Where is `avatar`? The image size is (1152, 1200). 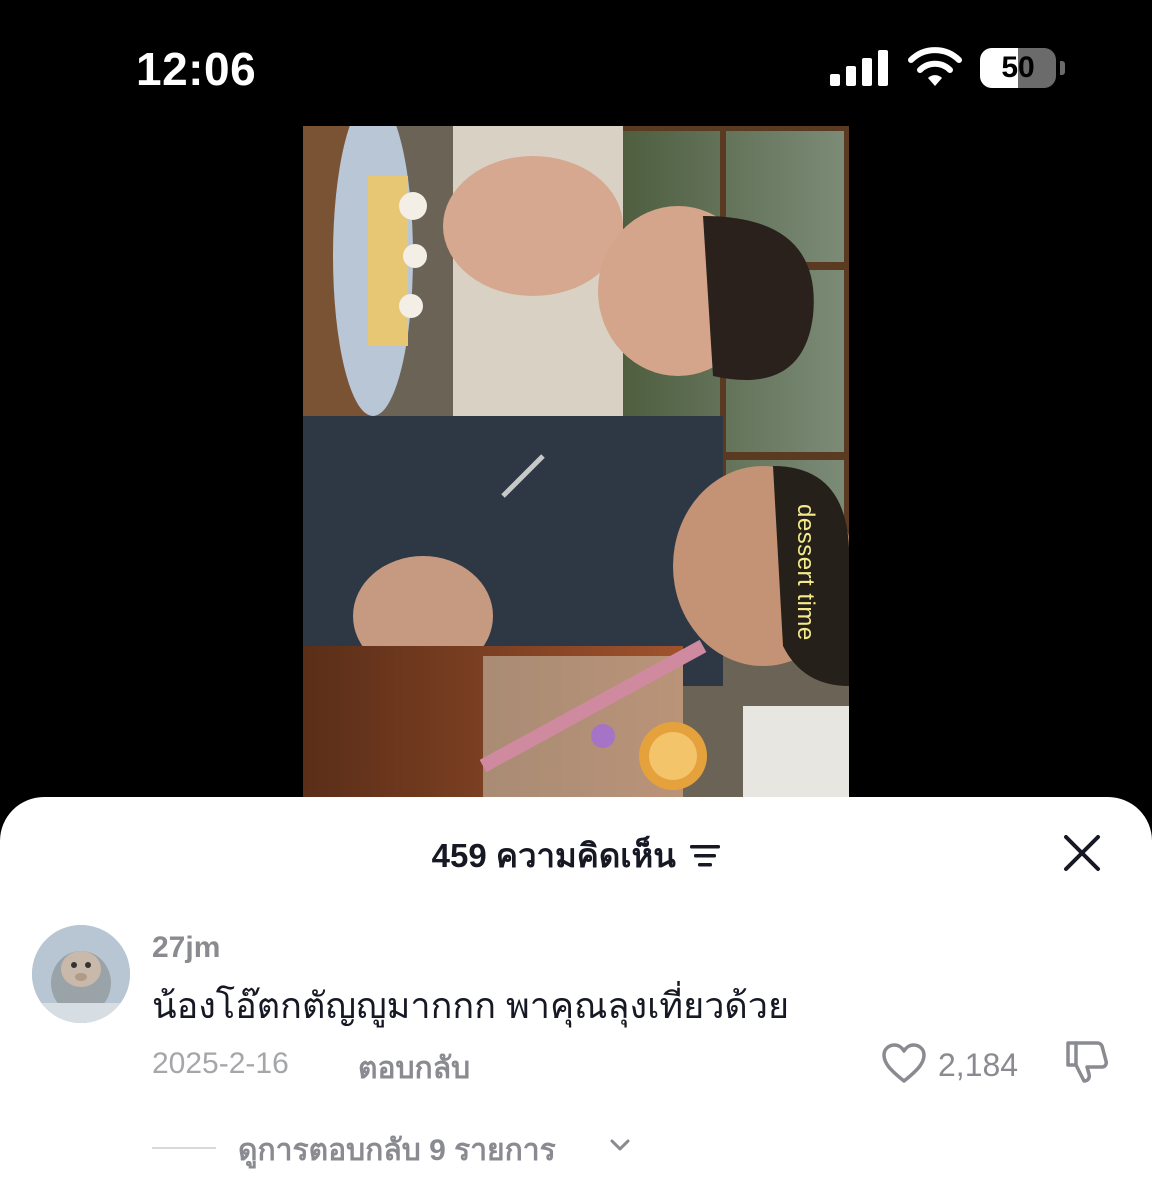 avatar is located at coordinates (81, 974).